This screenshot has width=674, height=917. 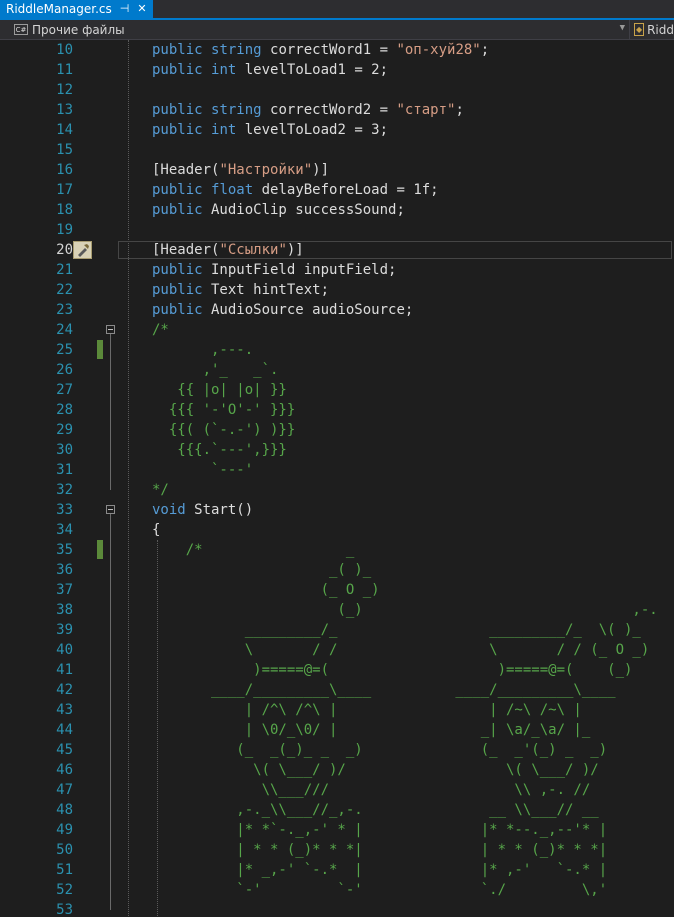 What do you see at coordinates (64, 909) in the screenshot?
I see `line-number: 53` at bounding box center [64, 909].